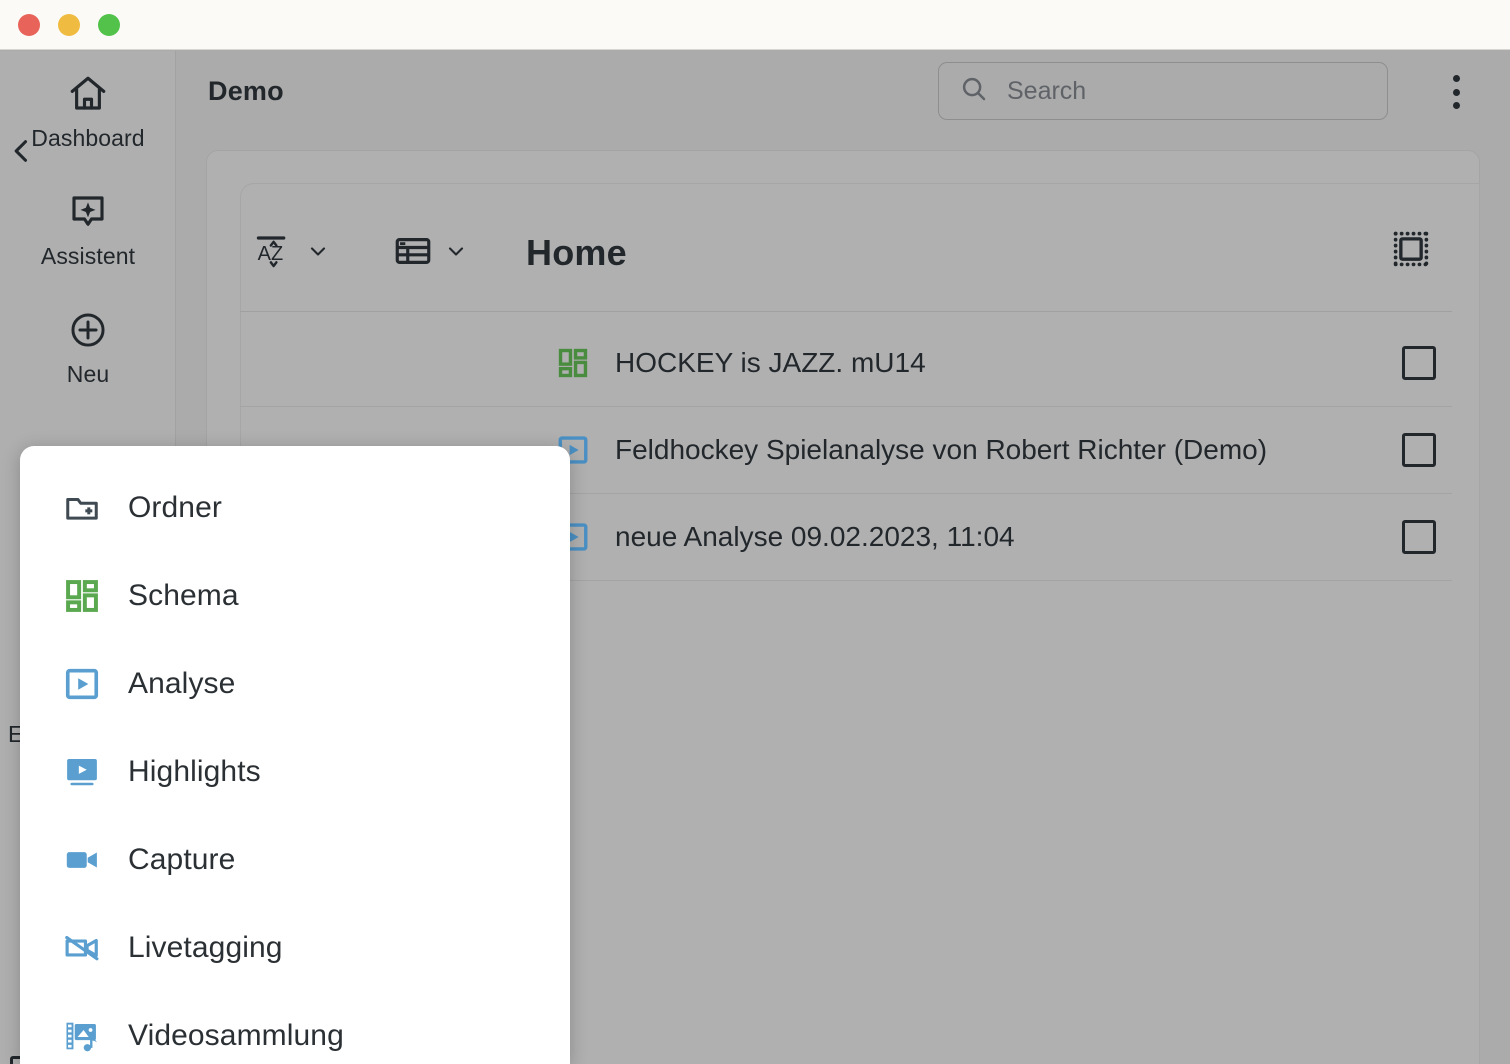  I want to click on menu-item-highlights: Highlights, so click(295, 772).